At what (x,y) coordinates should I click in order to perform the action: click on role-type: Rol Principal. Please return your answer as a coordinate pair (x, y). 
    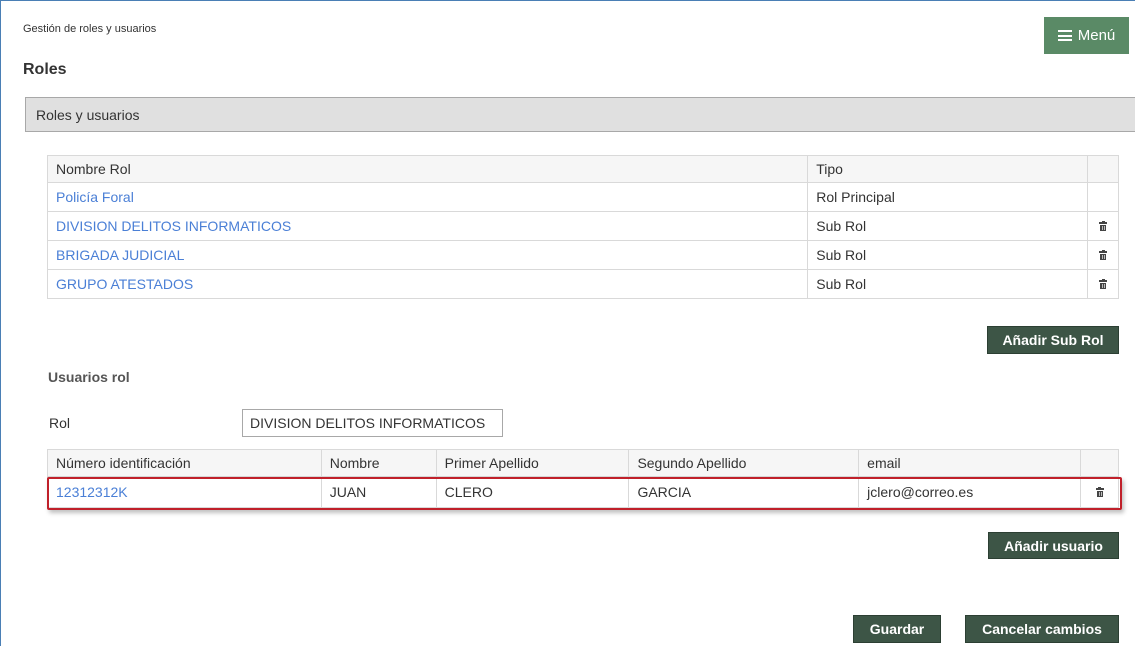
    Looking at the image, I should click on (947, 197).